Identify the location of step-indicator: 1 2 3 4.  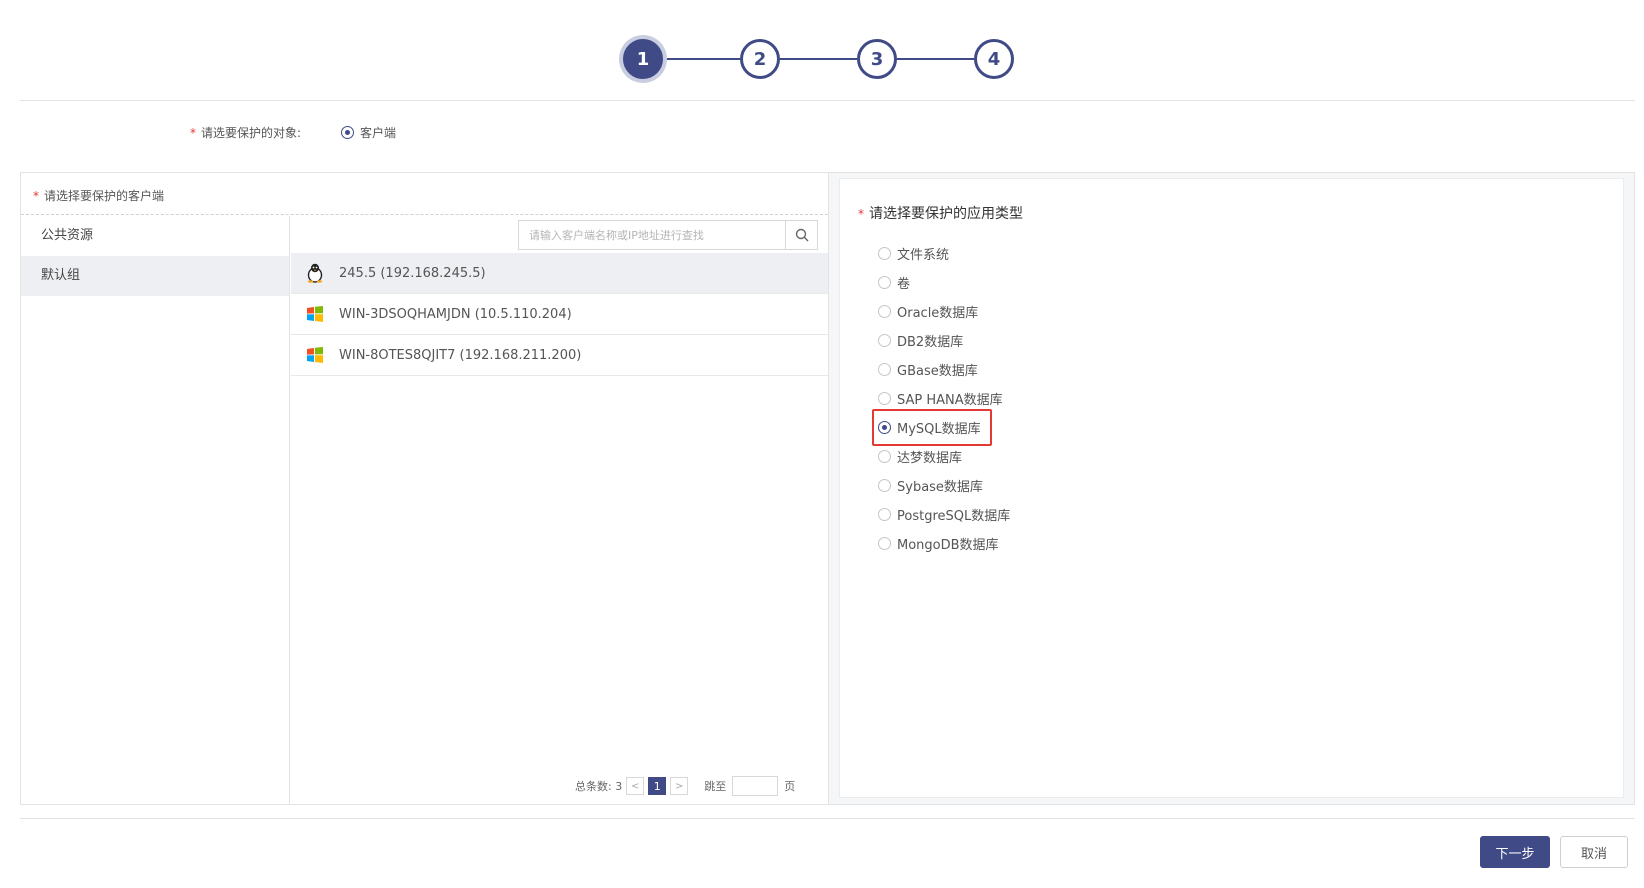
(828, 59).